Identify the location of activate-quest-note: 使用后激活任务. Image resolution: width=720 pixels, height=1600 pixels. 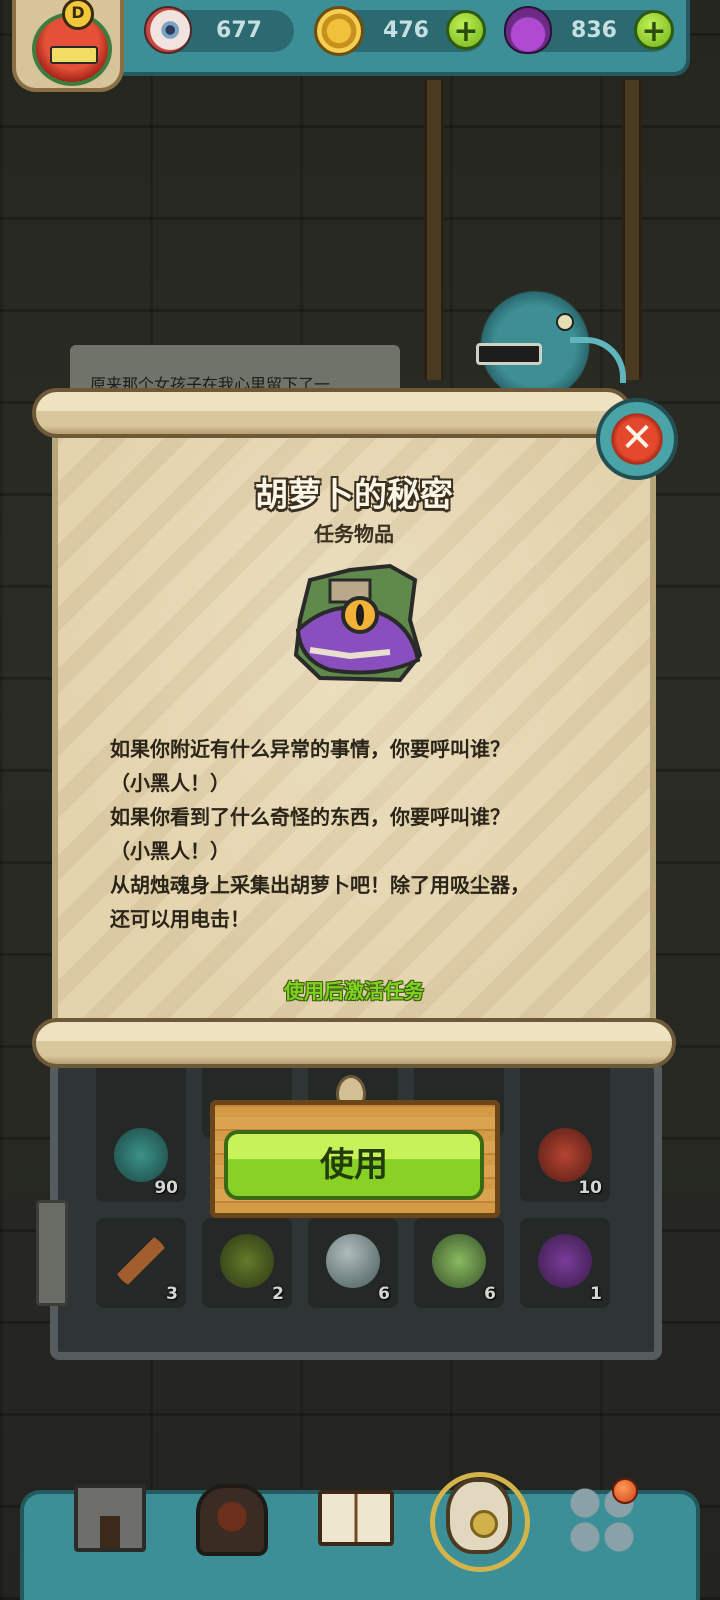
(354, 991).